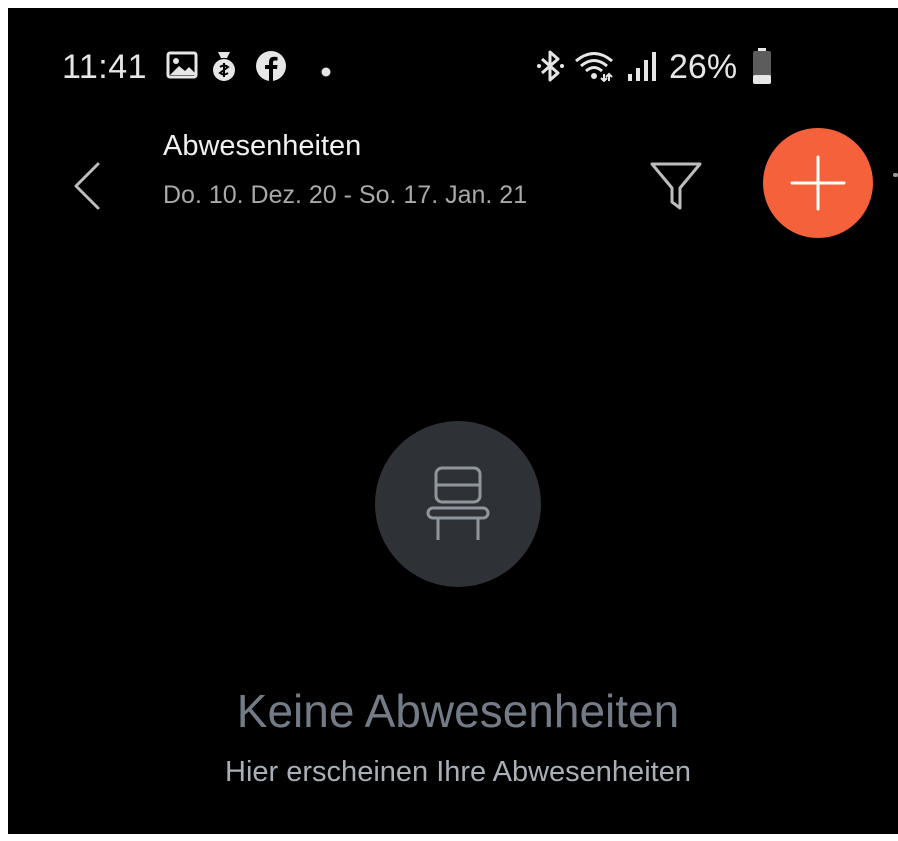 Image resolution: width=898 pixels, height=841 pixels. I want to click on add-absence-button, so click(818, 183).